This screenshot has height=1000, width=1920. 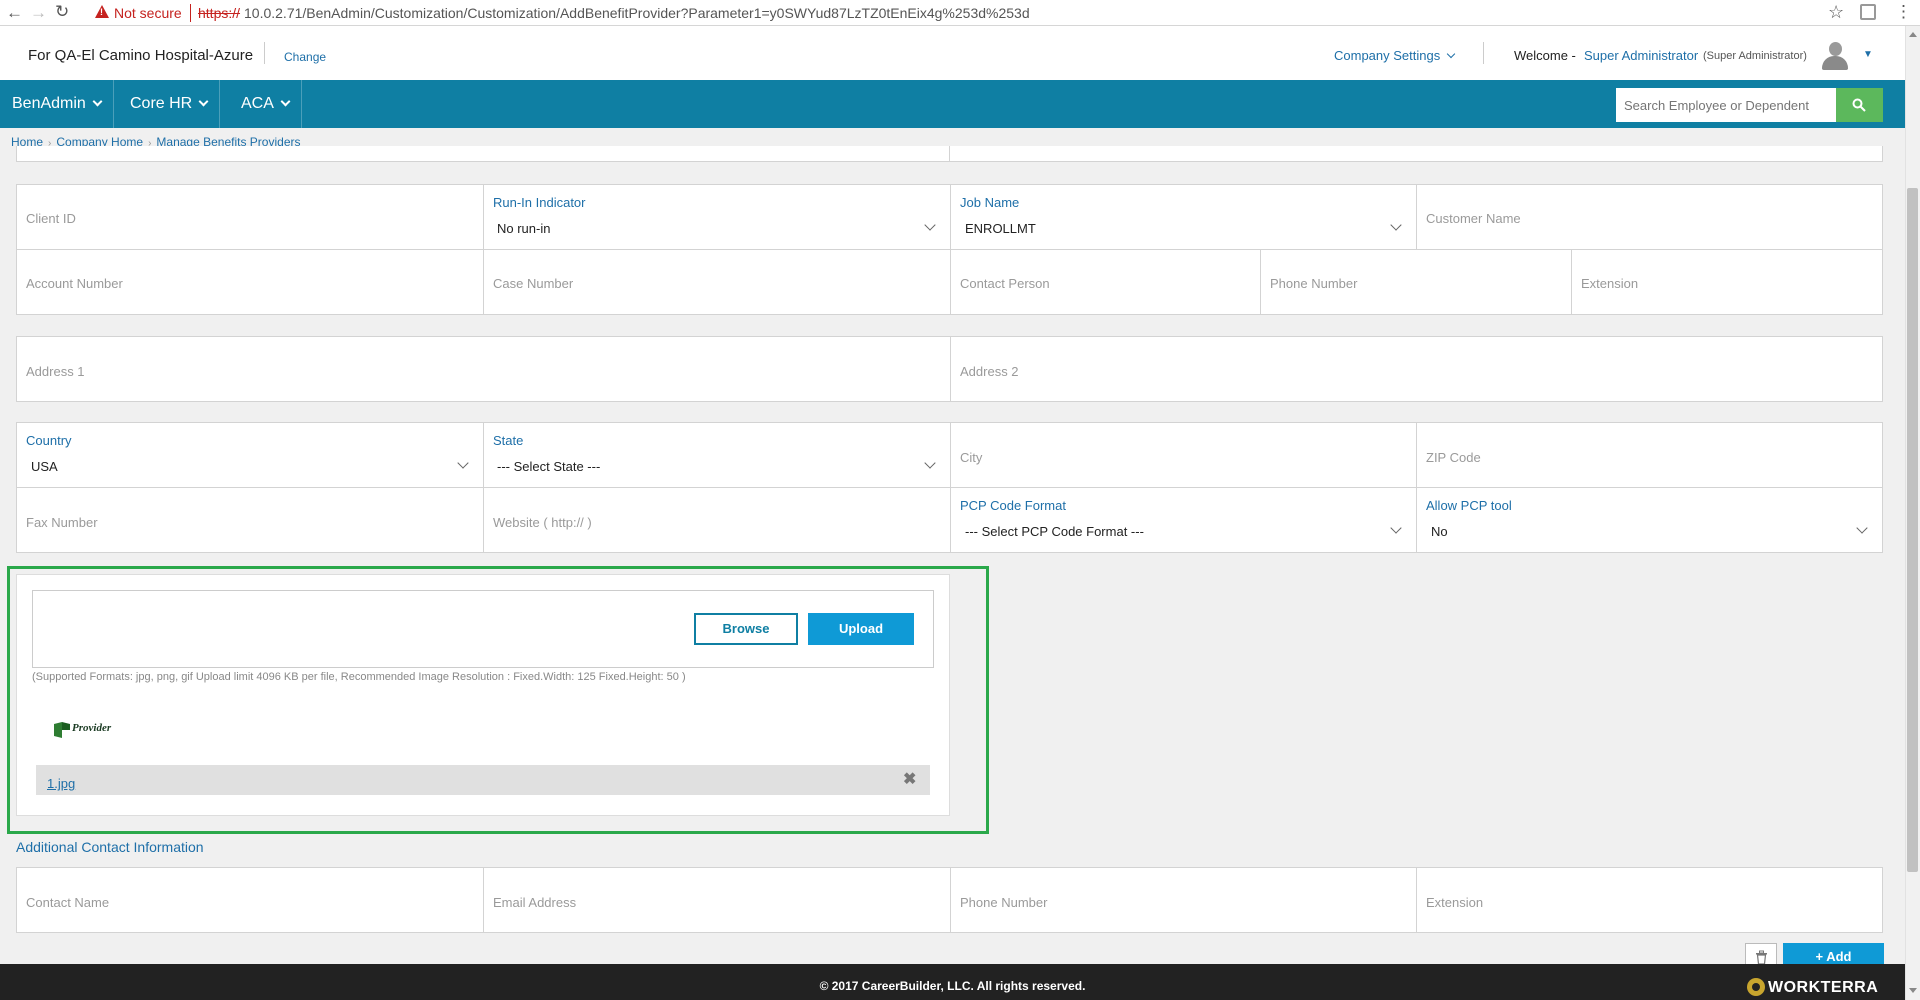 I want to click on uploaded-file-link: 1.jpg, so click(x=61, y=783).